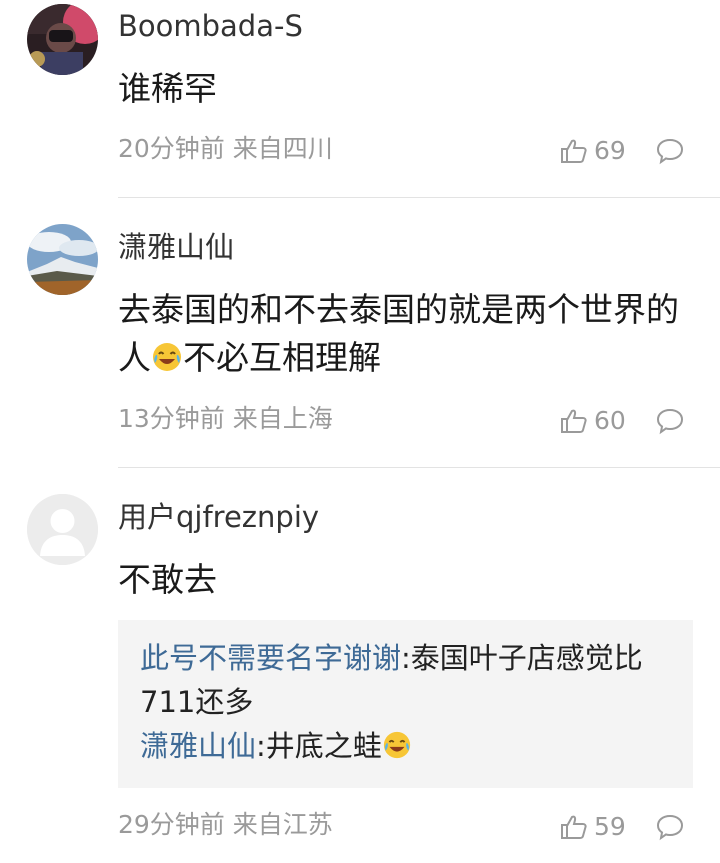 The height and width of the screenshot is (863, 720). Describe the element at coordinates (610, 826) in the screenshot. I see `like-count: 59` at that location.